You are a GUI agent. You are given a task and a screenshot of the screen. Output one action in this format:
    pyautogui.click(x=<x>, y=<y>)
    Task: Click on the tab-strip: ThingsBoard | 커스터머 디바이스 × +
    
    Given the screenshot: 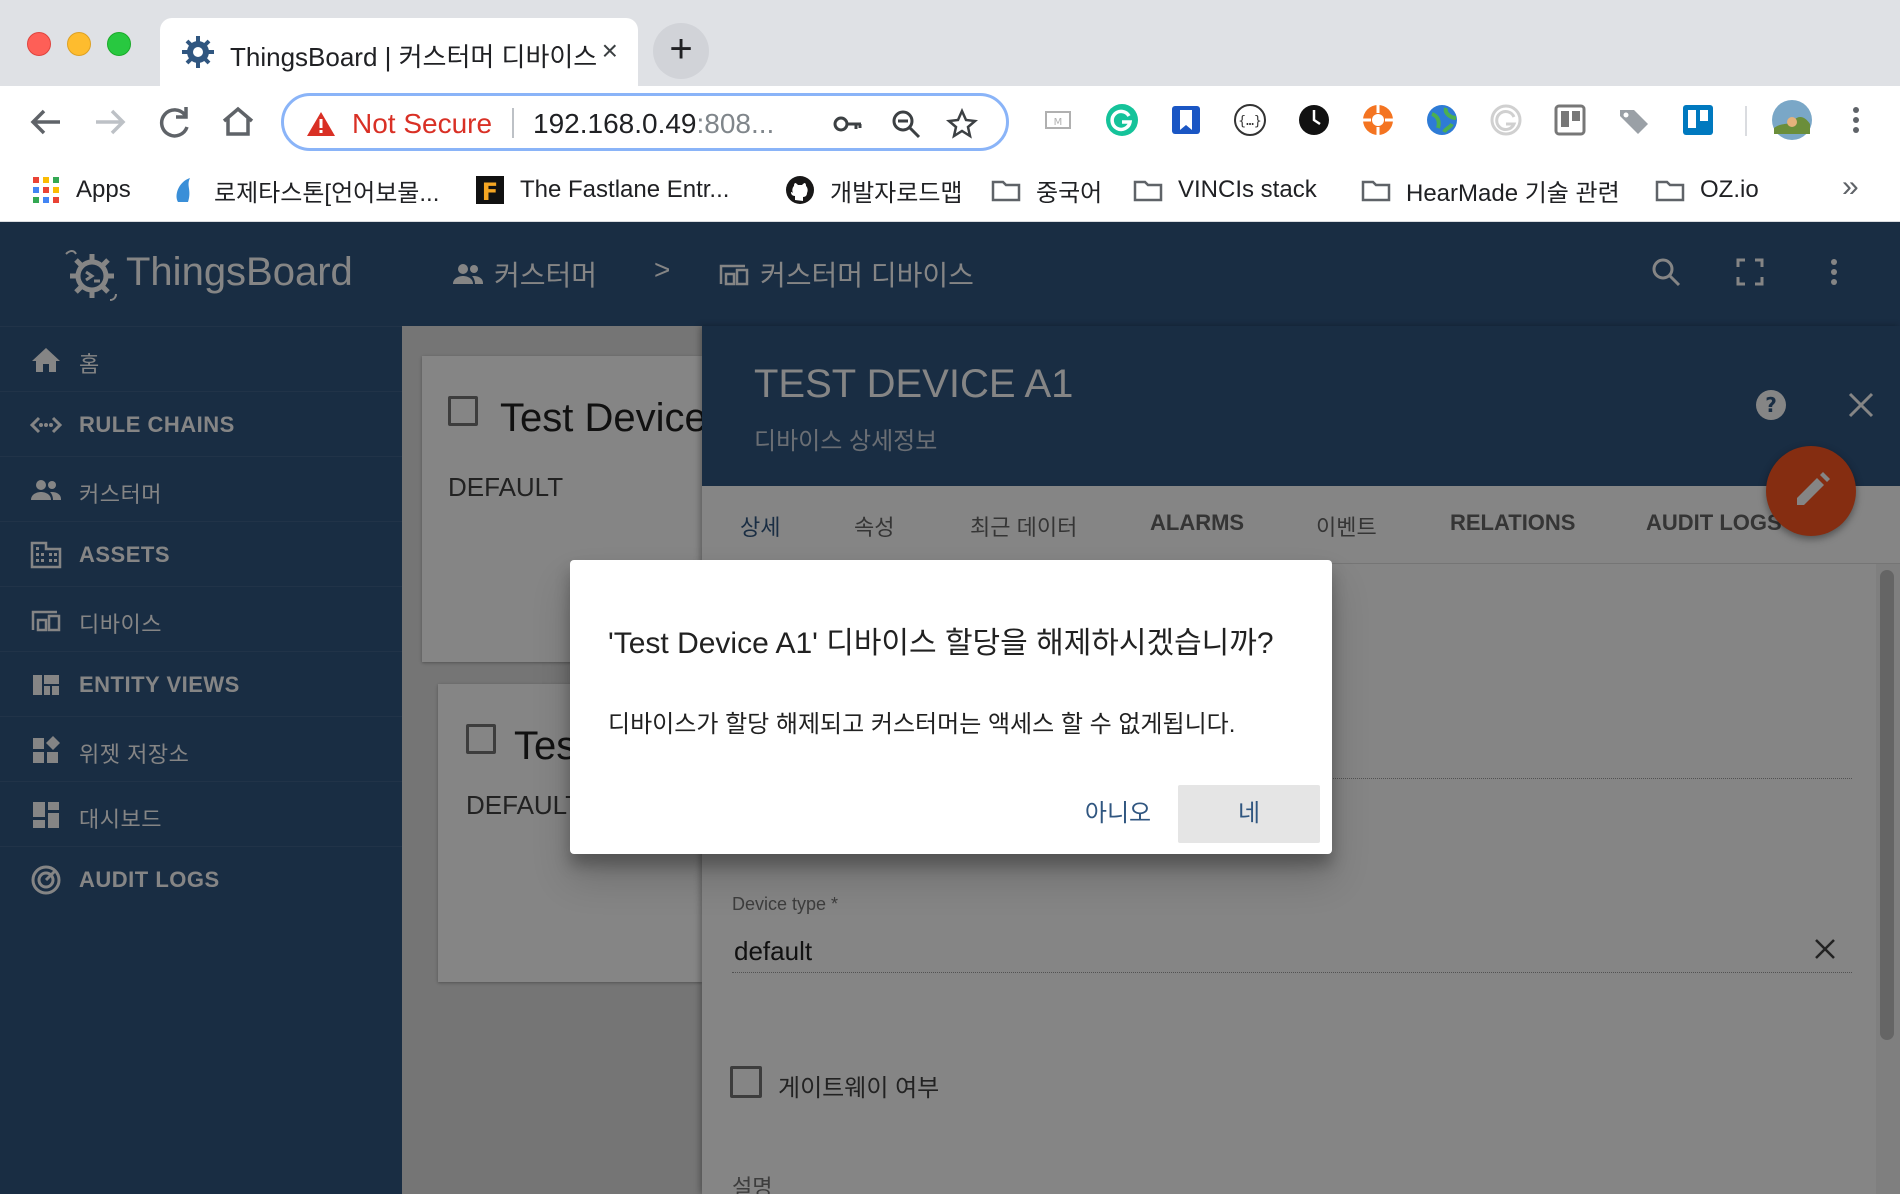 What is the action you would take?
    pyautogui.click(x=950, y=43)
    